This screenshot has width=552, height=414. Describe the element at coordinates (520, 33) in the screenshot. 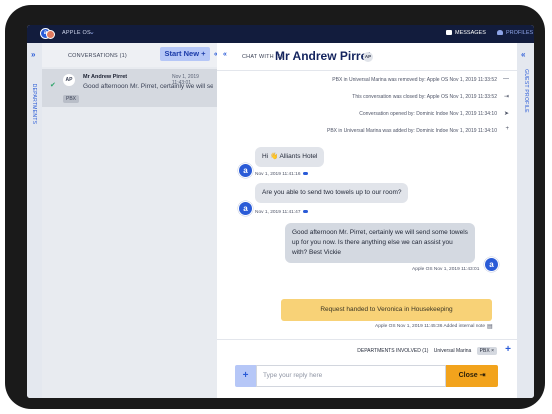

I see `nav-profiles-label: PROFILES` at that location.